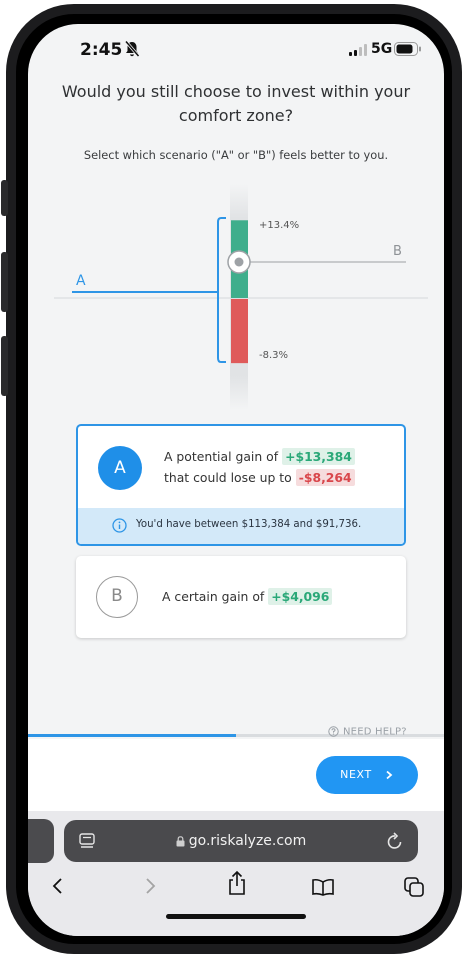 The height and width of the screenshot is (958, 468). I want to click on status-bar: 2:45 5G, so click(236, 51).